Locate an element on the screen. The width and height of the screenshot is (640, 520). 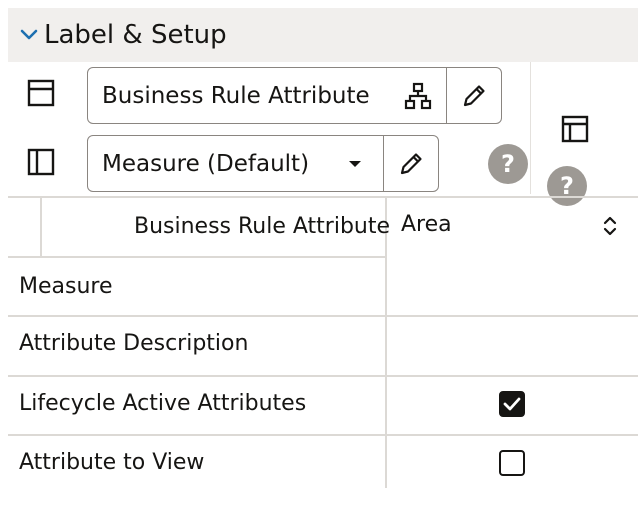
row-label-attribute-description: Attribute Description is located at coordinates (134, 343).